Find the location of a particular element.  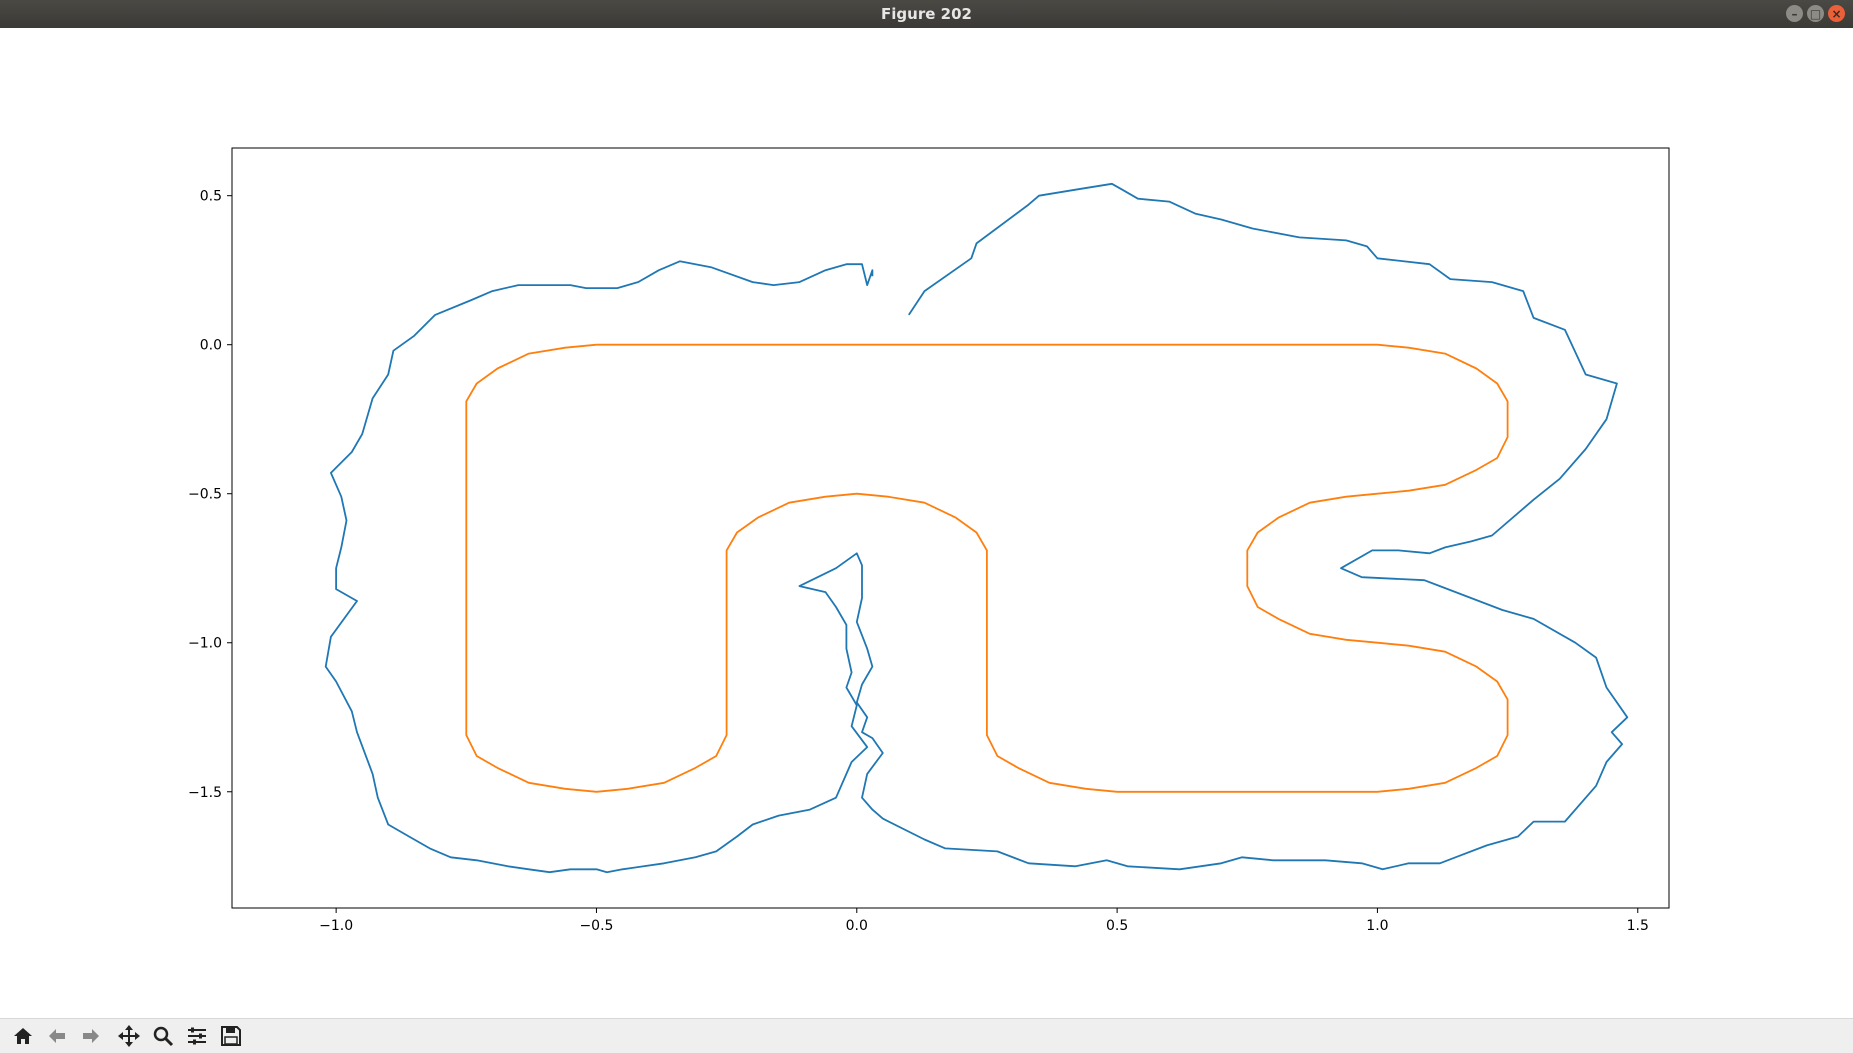

x-tick-label: 0.0 is located at coordinates (857, 926).